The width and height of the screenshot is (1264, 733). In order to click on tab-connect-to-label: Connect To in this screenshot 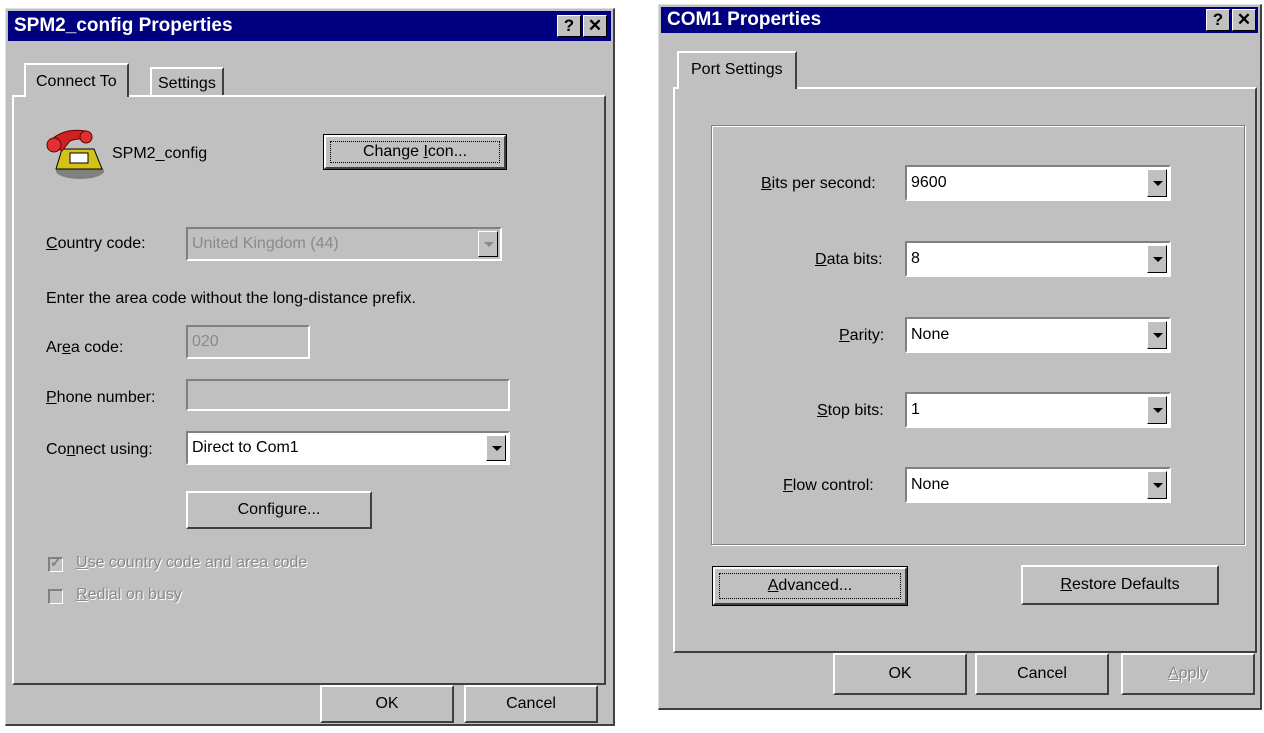, I will do `click(76, 81)`.